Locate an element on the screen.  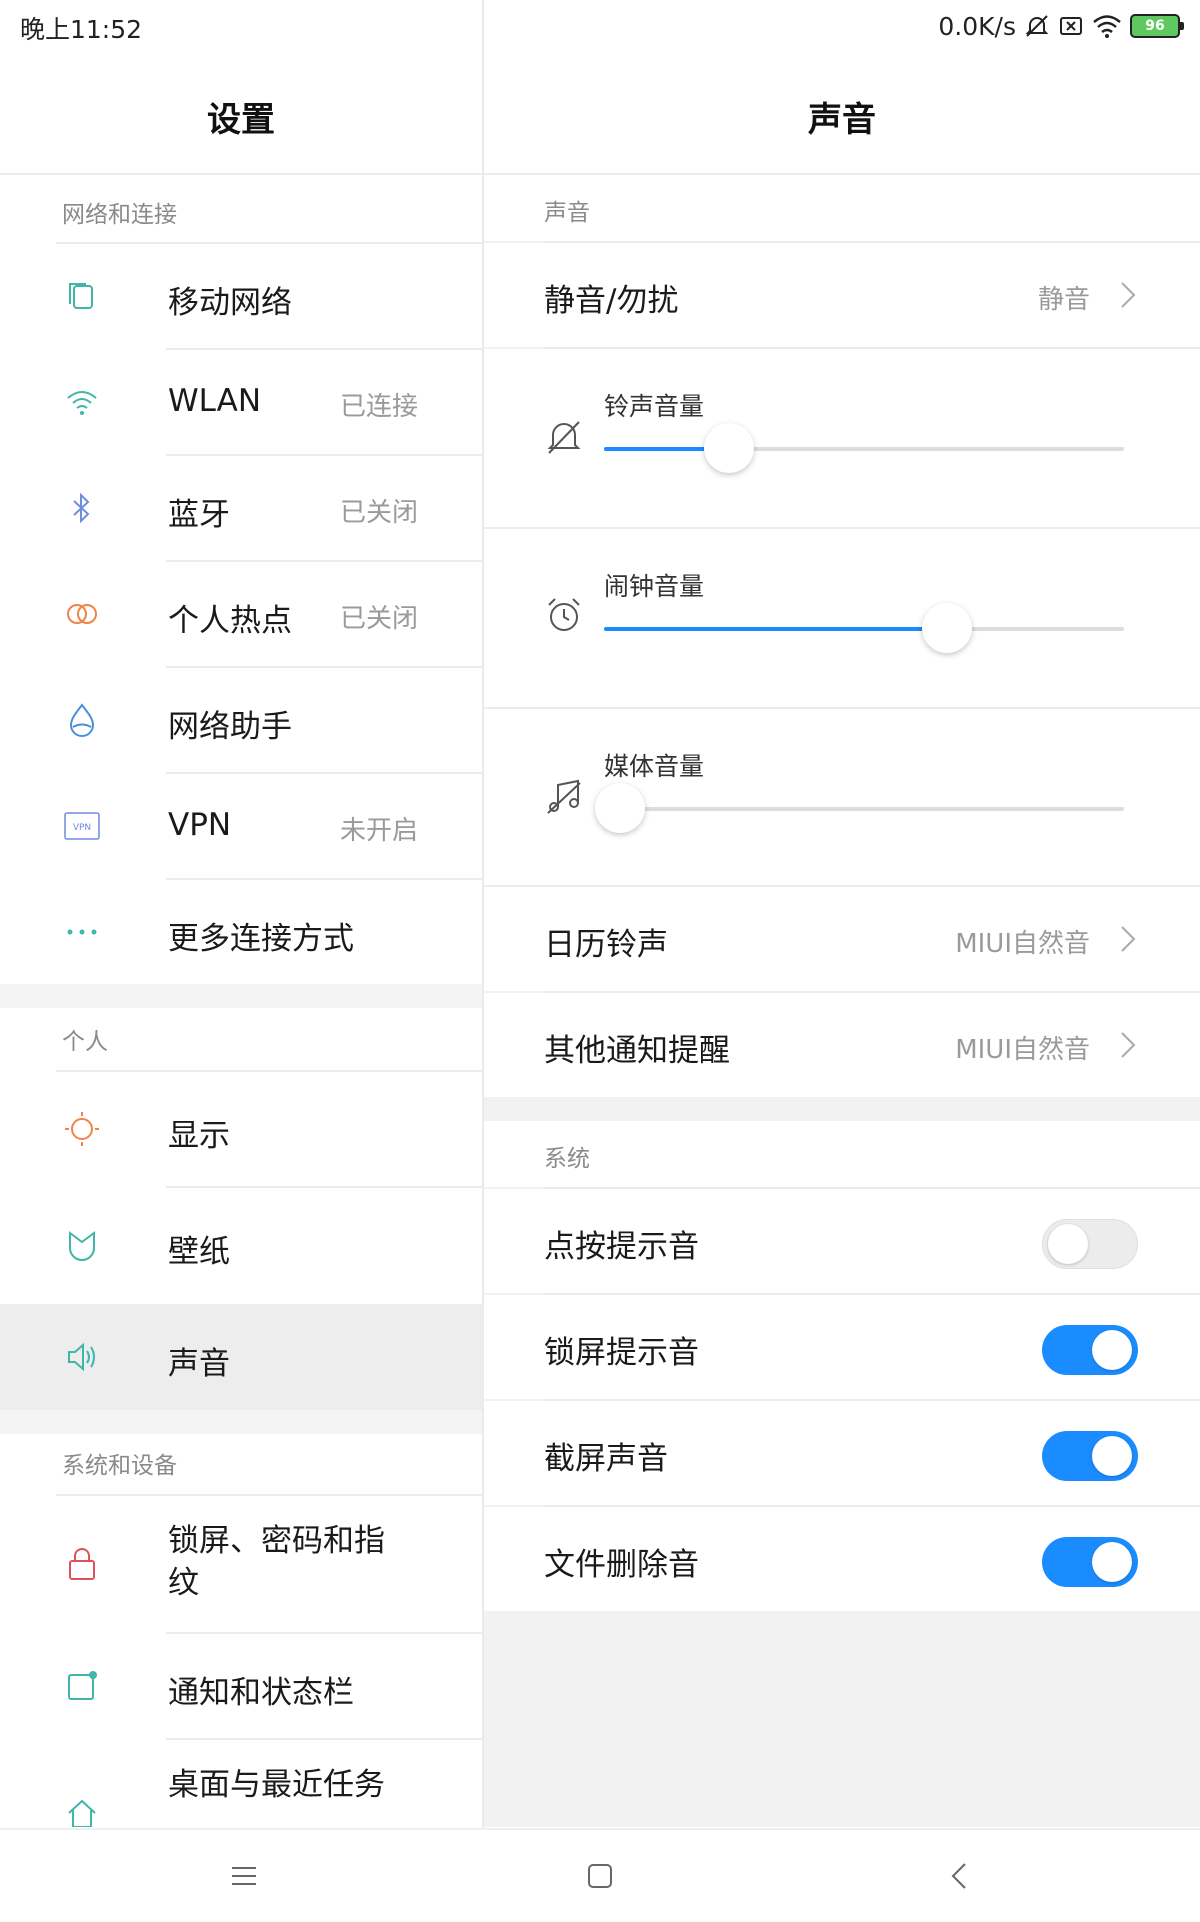
sidebar-item-mobile-network: 移动网络 is located at coordinates (241, 296).